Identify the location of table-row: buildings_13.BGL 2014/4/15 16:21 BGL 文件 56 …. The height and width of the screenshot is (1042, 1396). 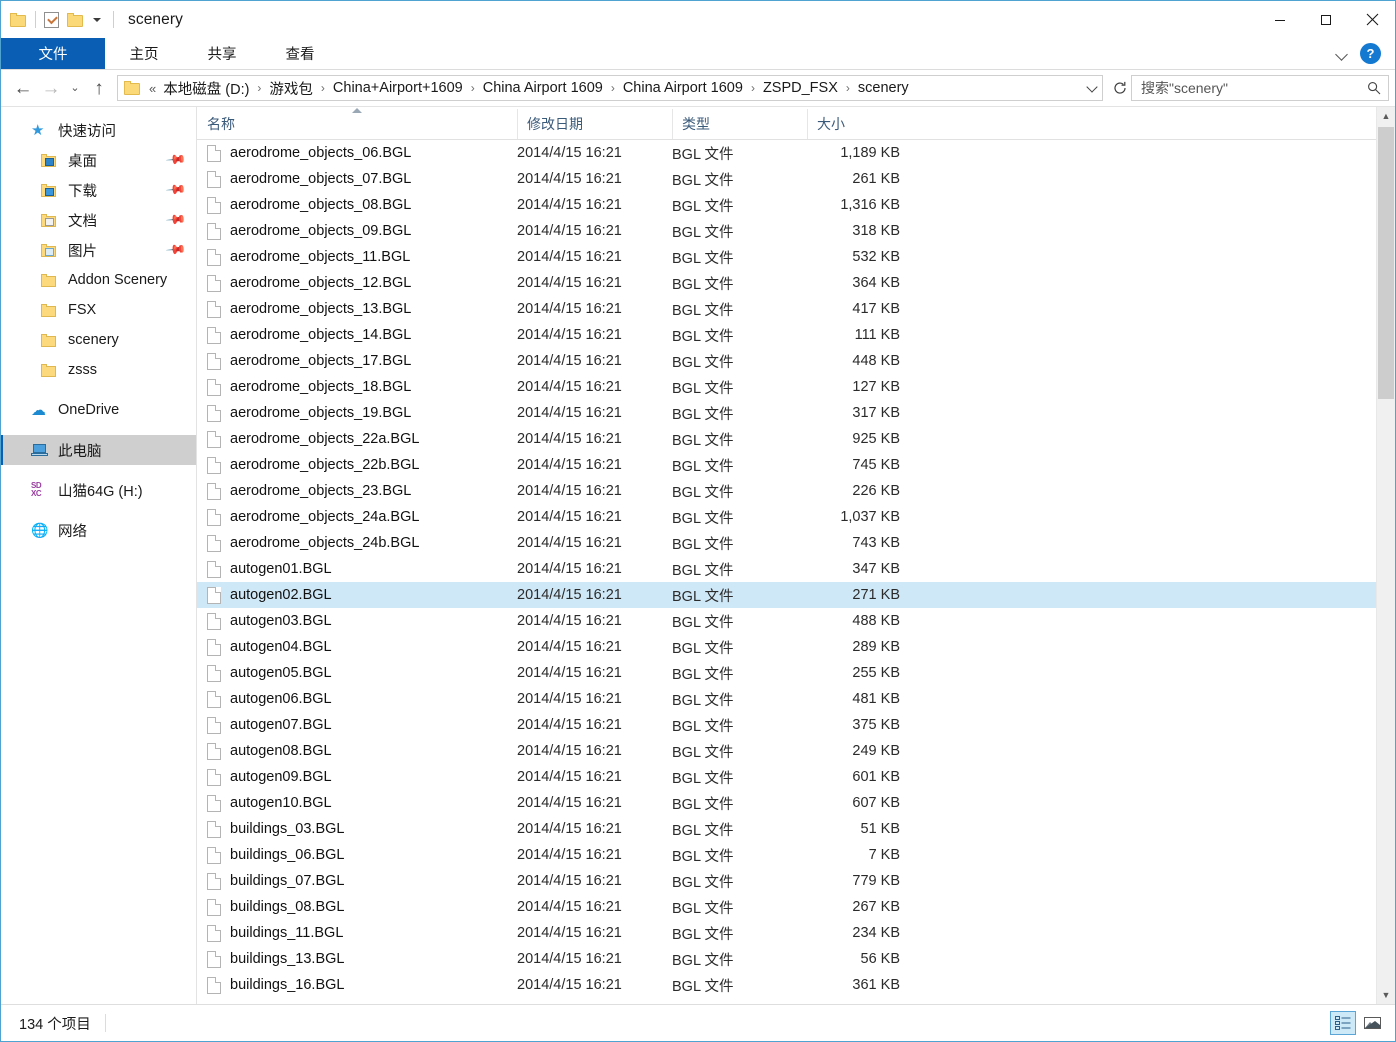
(786, 959).